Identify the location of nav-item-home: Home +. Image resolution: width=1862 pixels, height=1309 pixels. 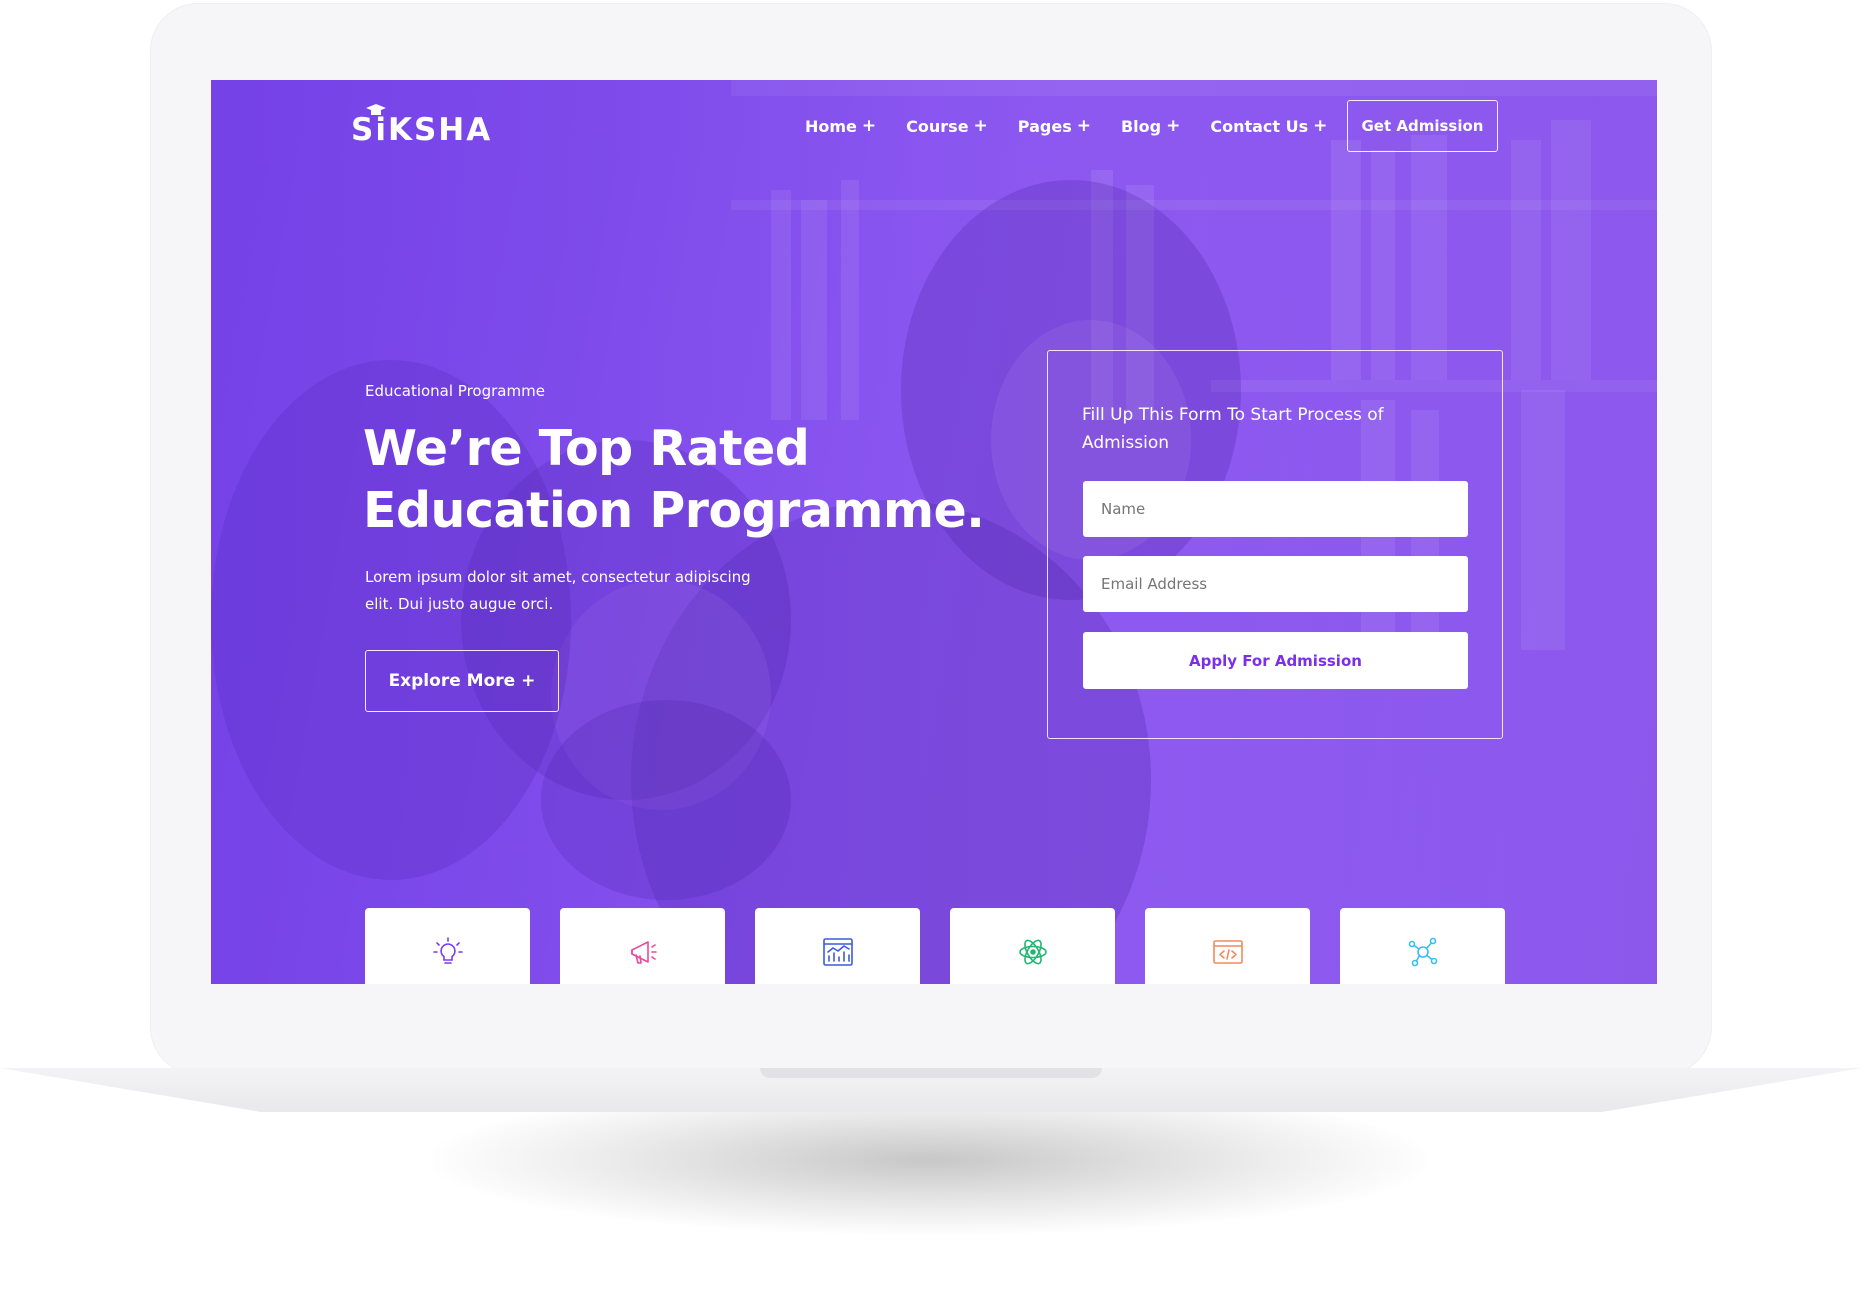
(840, 126).